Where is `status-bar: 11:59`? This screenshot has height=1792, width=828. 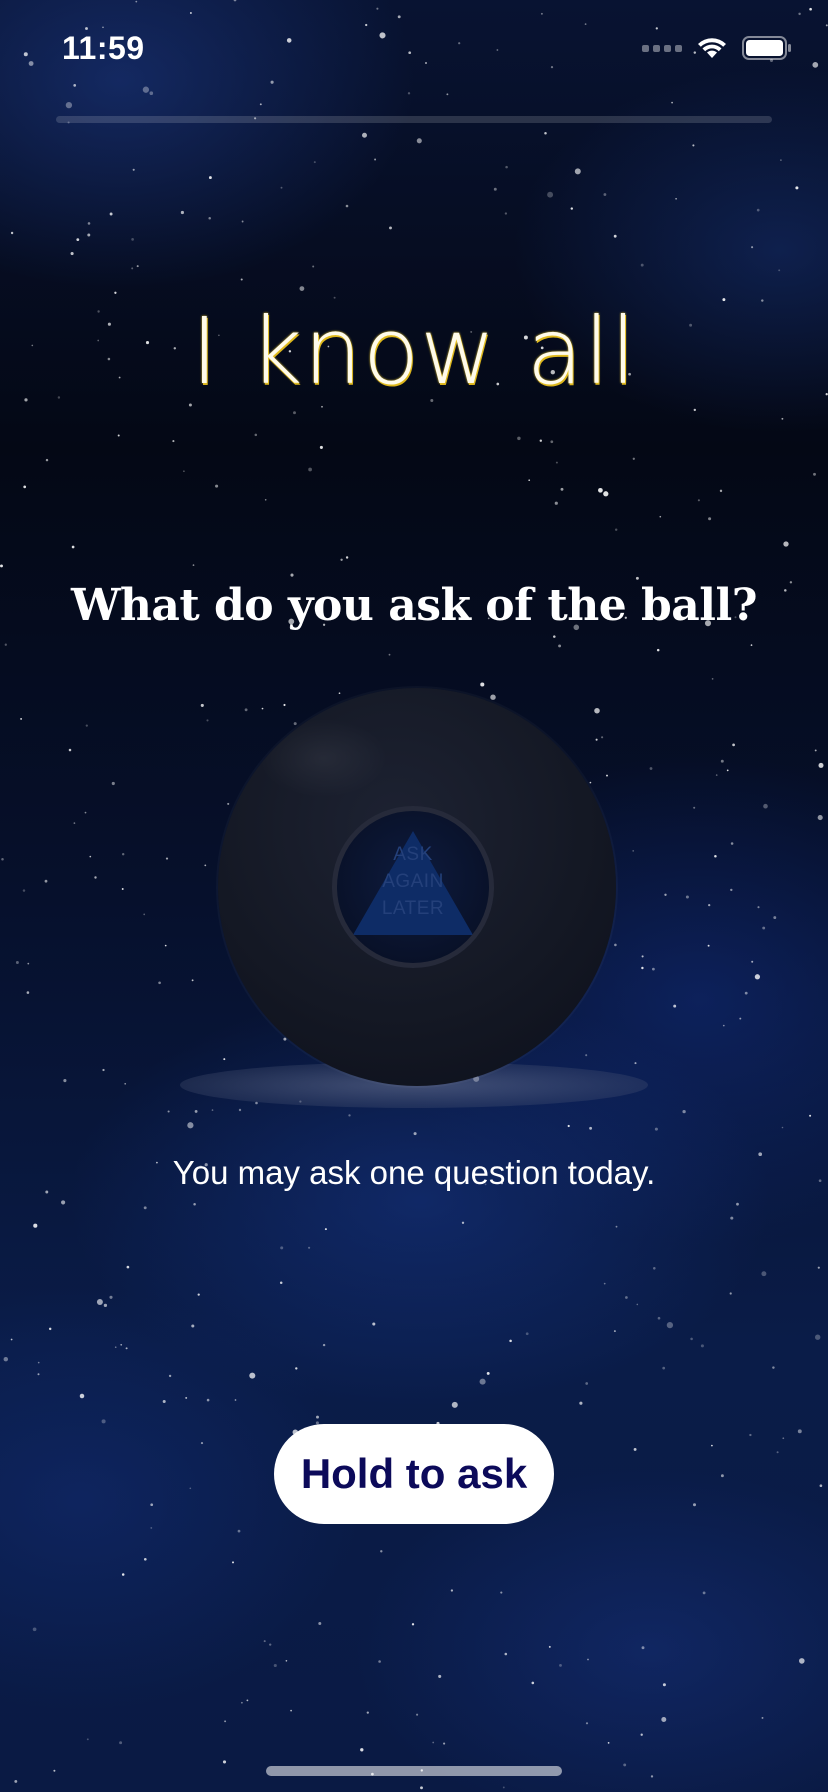 status-bar: 11:59 is located at coordinates (414, 50).